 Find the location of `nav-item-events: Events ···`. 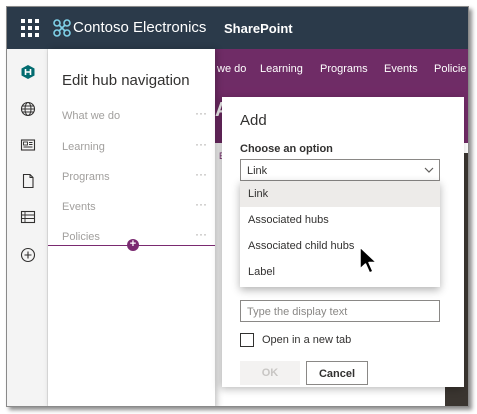

nav-item-events: Events ··· is located at coordinates (137, 208).